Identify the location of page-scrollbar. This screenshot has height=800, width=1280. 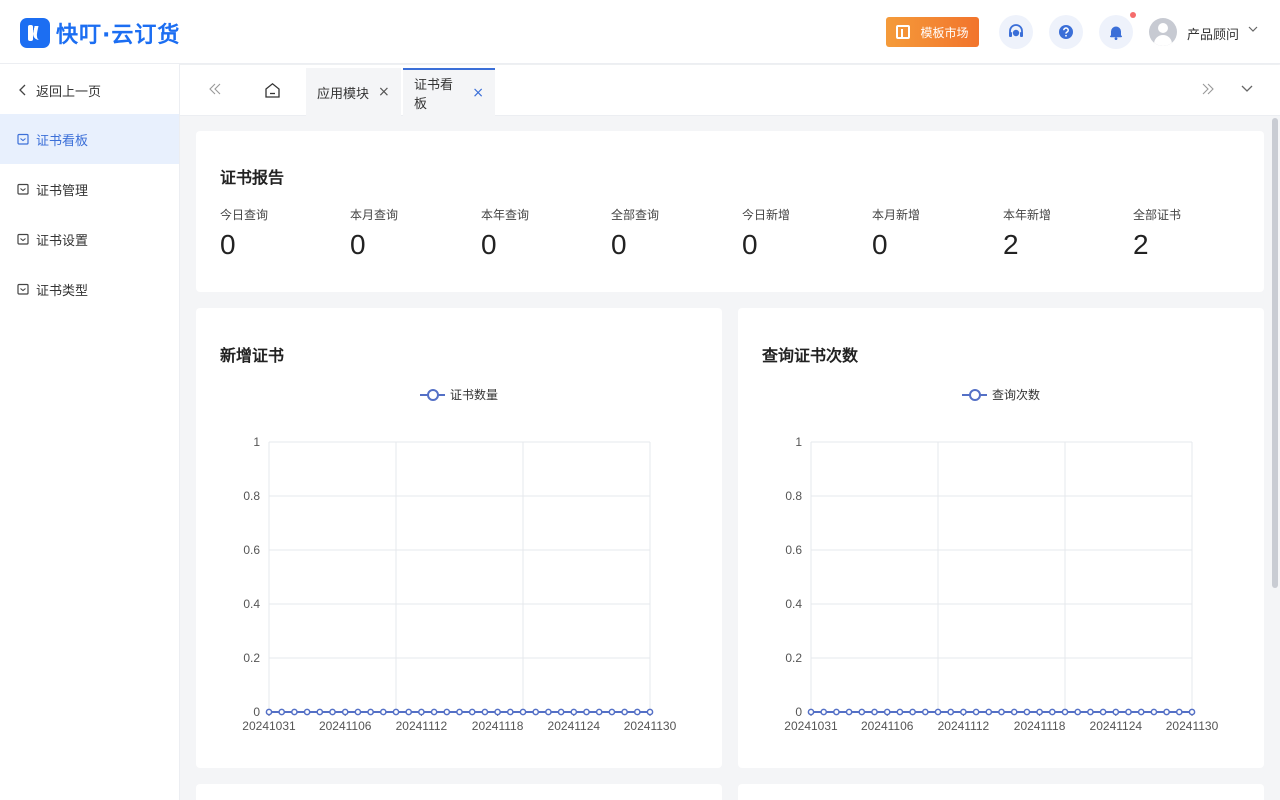
(1275, 458).